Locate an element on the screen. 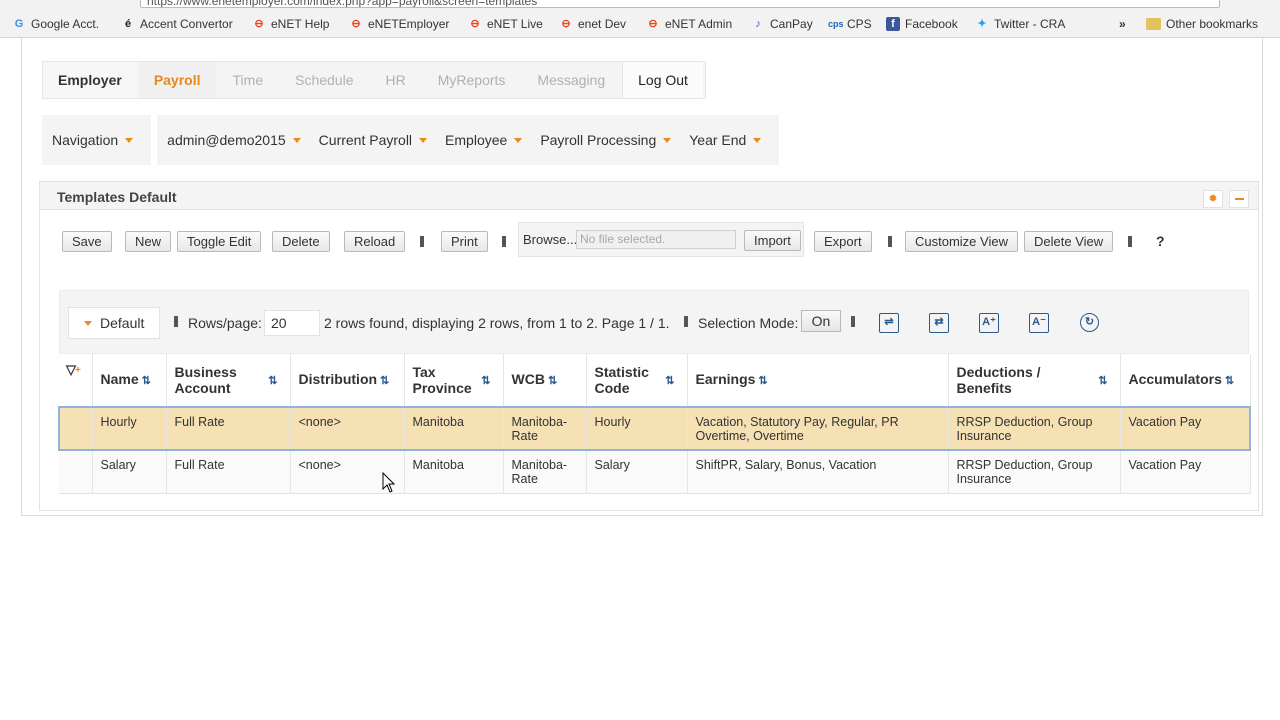 The image size is (1280, 720). wrap-rows-icon: ⇌ is located at coordinates (889, 323).